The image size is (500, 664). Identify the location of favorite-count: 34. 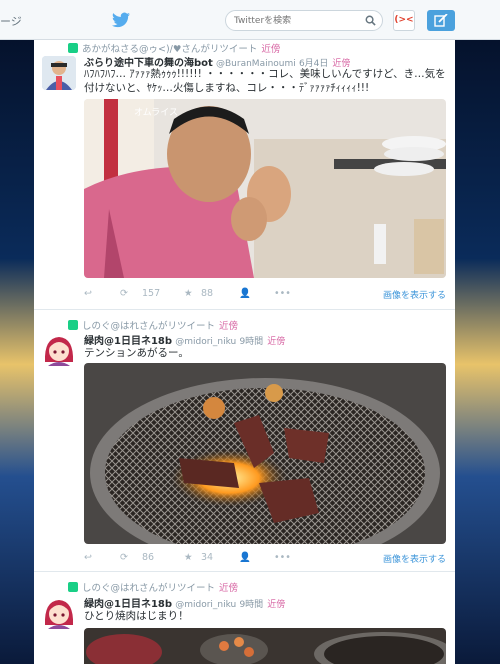
(207, 557).